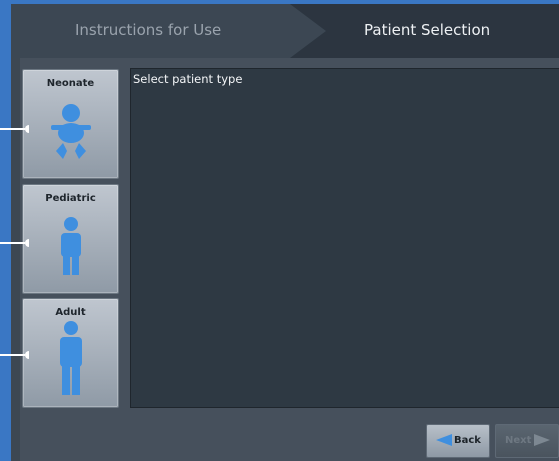 The width and height of the screenshot is (559, 461). Describe the element at coordinates (518, 440) in the screenshot. I see `next-label: Next` at that location.